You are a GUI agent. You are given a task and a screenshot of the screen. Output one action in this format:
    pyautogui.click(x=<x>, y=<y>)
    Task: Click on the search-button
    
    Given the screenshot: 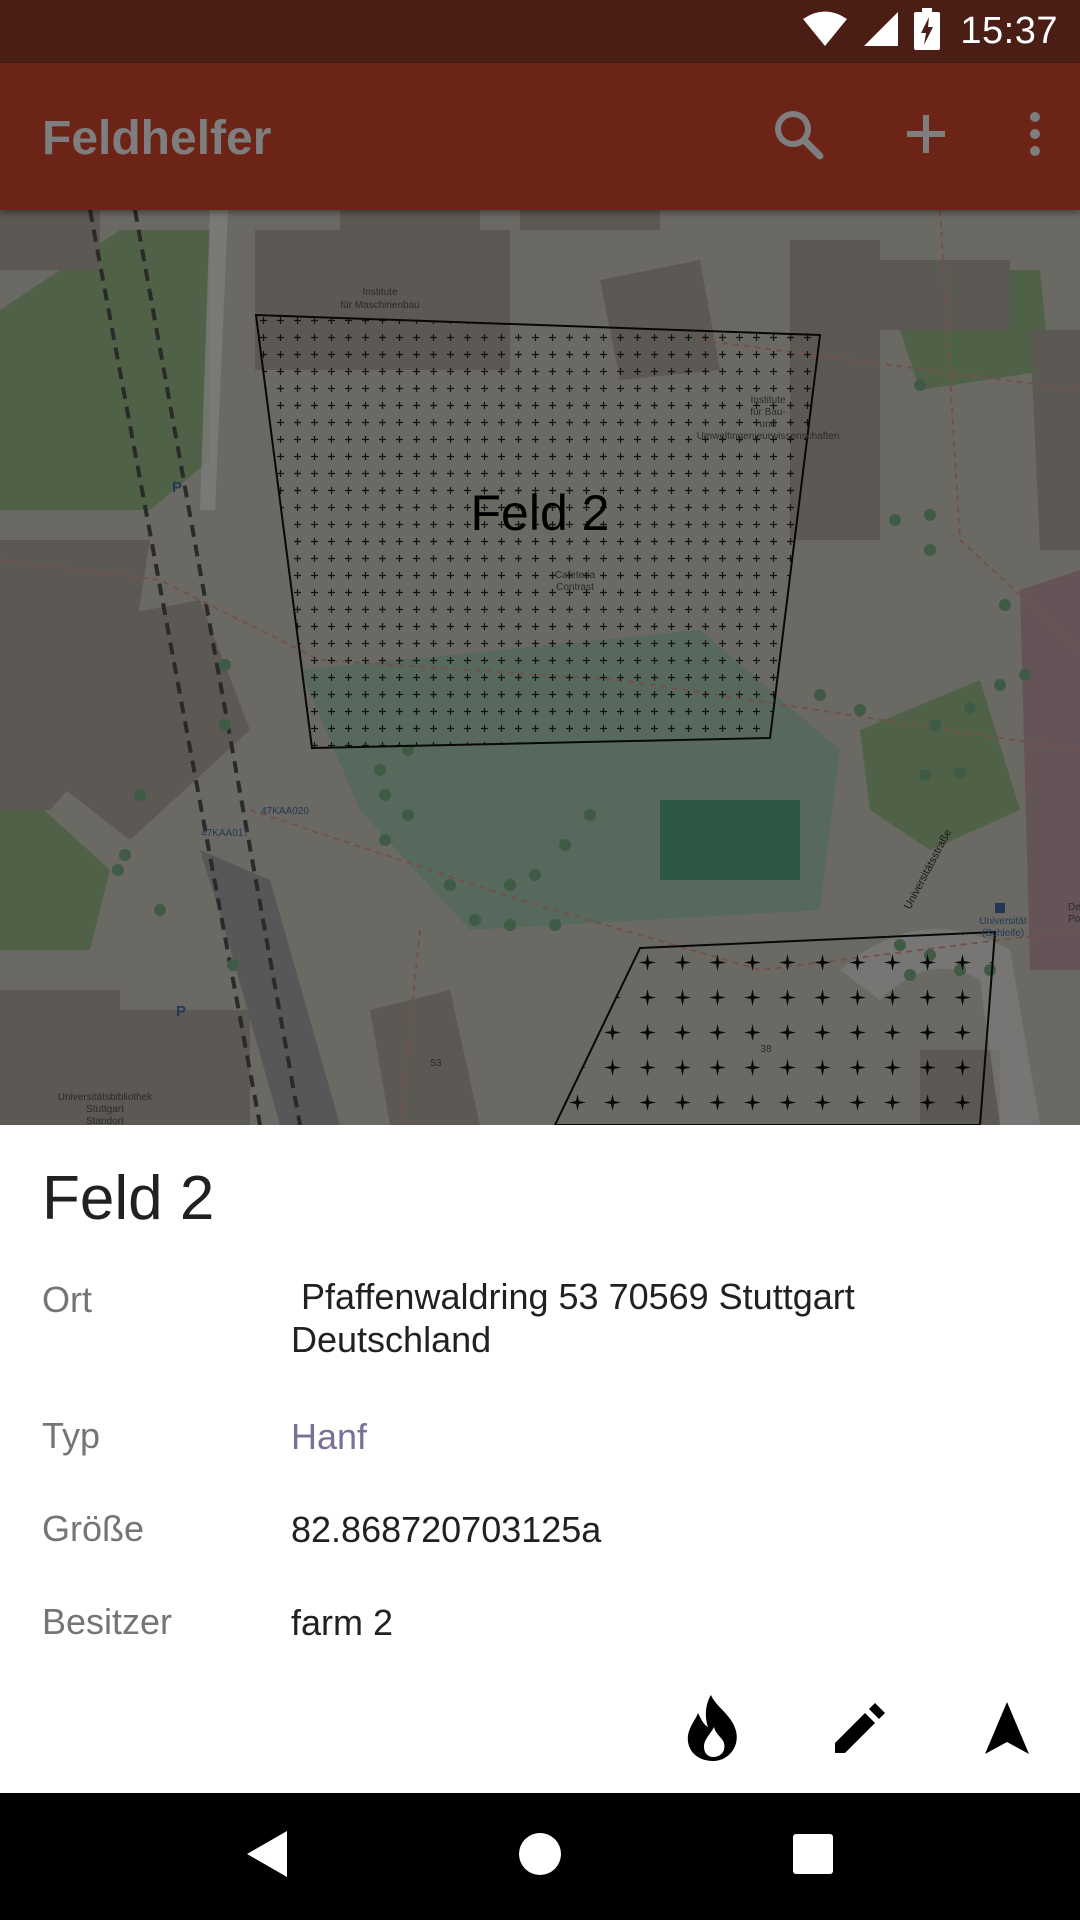 What is the action you would take?
    pyautogui.click(x=798, y=136)
    